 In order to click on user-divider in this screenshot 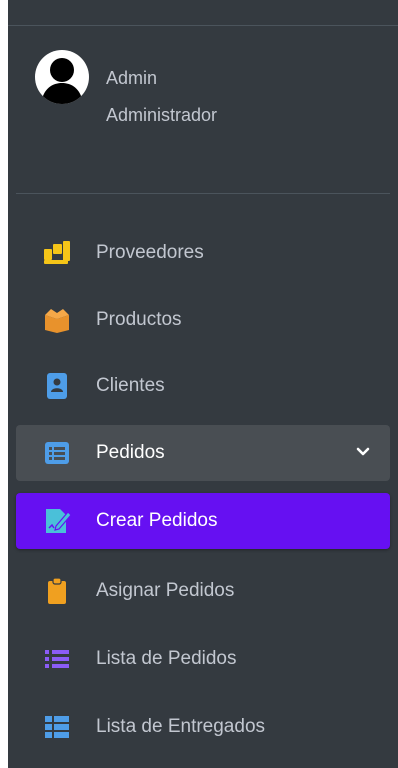, I will do `click(203, 193)`.